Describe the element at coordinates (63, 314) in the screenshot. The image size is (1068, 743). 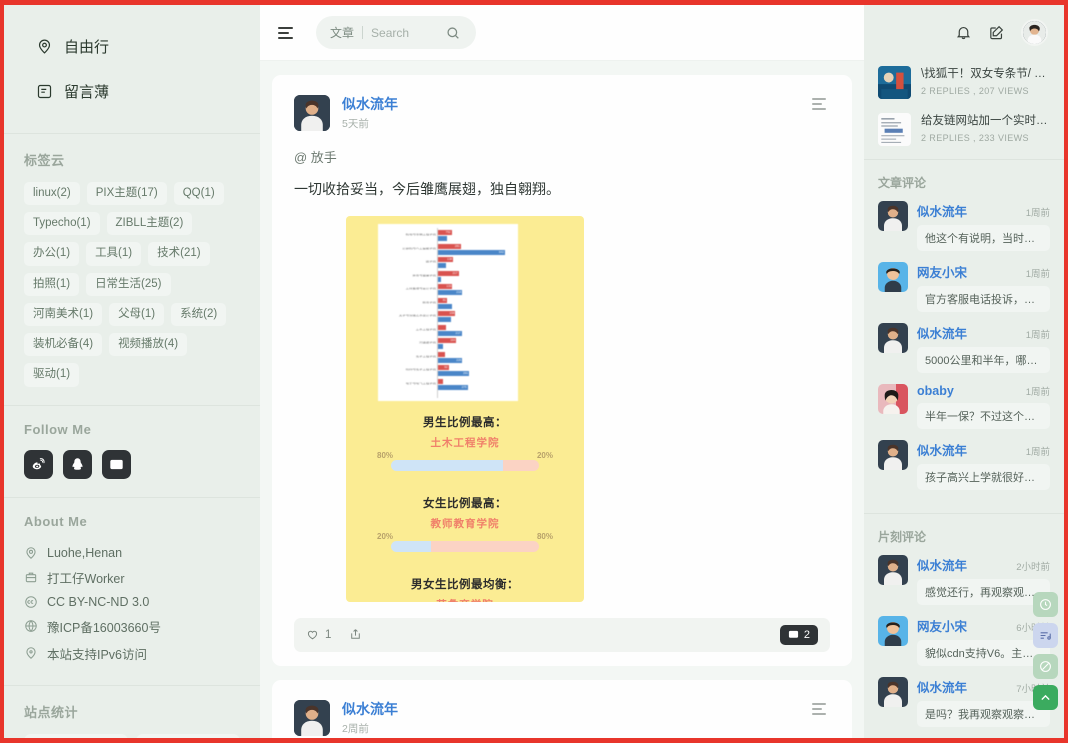
I see `tag-item: 河南美术(1)` at that location.